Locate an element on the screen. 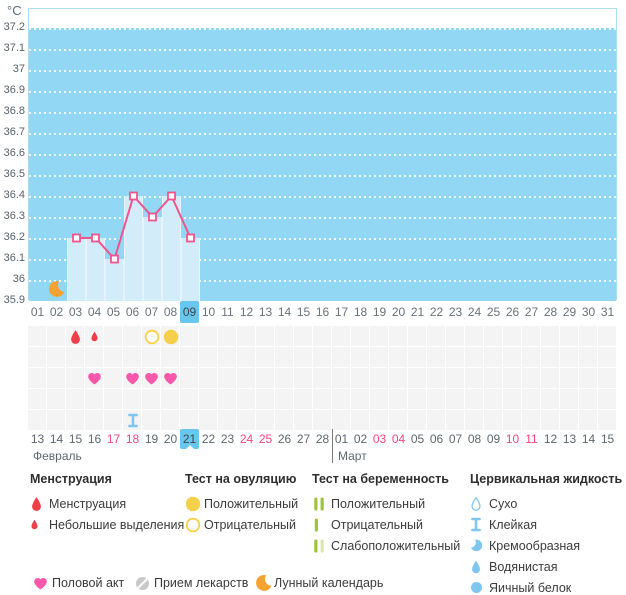  cycle-day-07: 07 is located at coordinates (151, 312).